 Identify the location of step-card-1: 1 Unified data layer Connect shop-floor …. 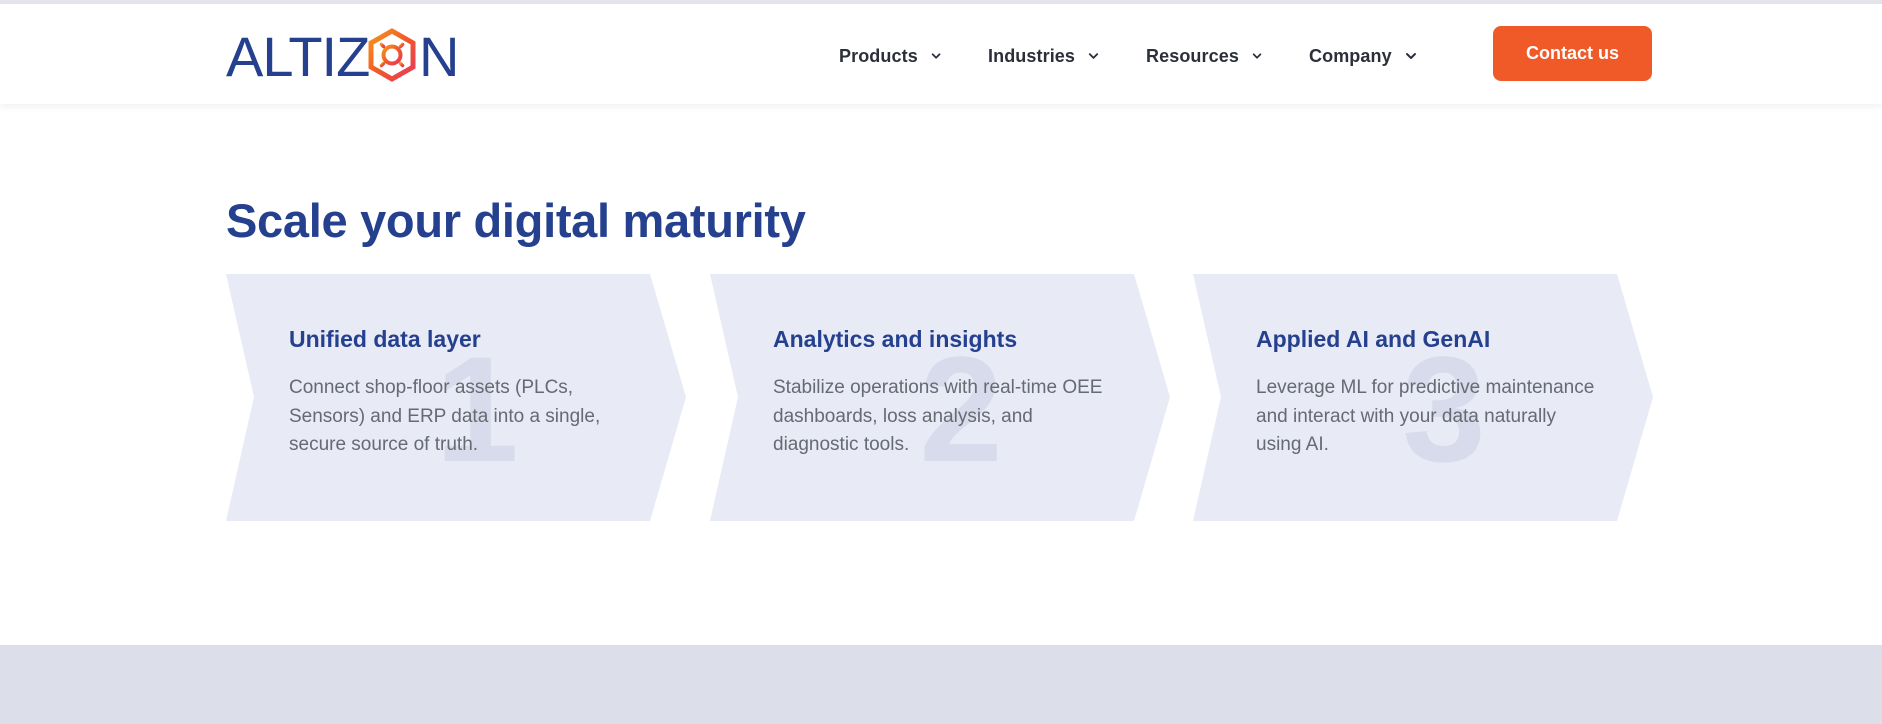
(456, 397).